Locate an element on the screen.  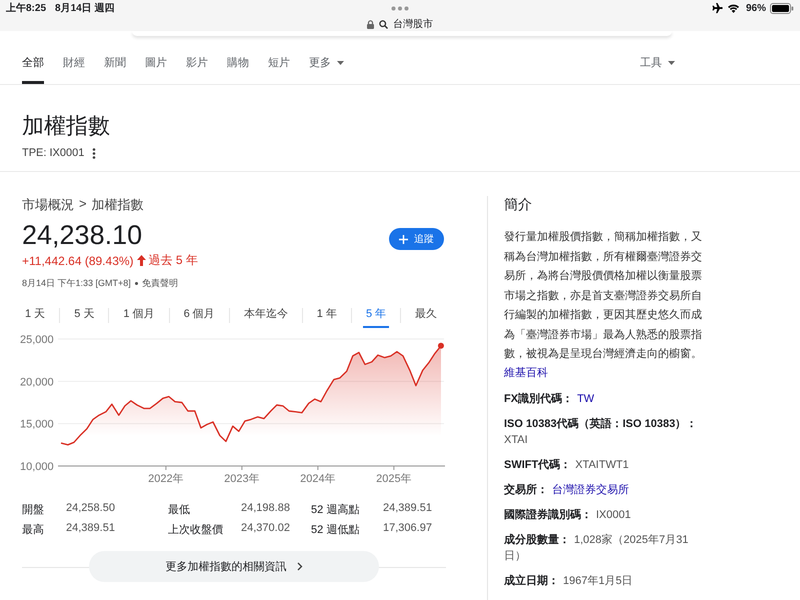
breadcrumb-link: 市場概況 is located at coordinates (48, 205).